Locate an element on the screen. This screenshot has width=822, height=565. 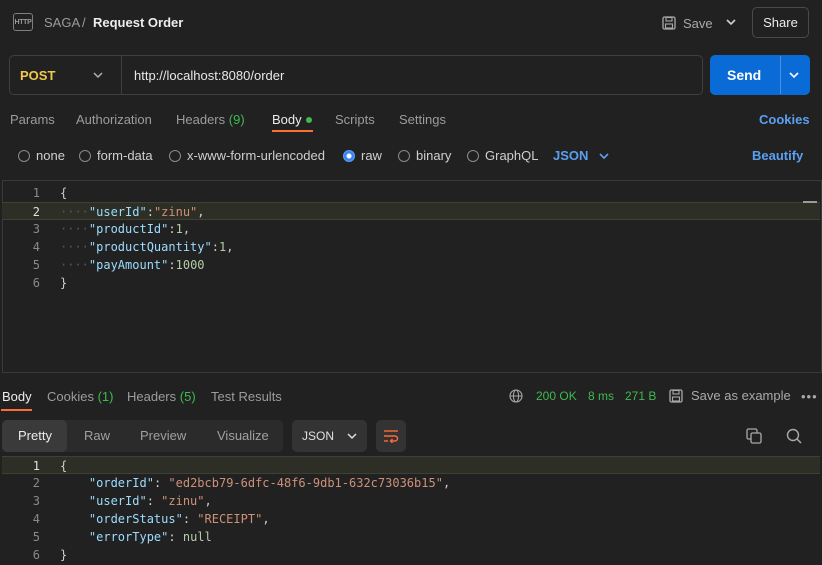
url-bar is located at coordinates (356, 75).